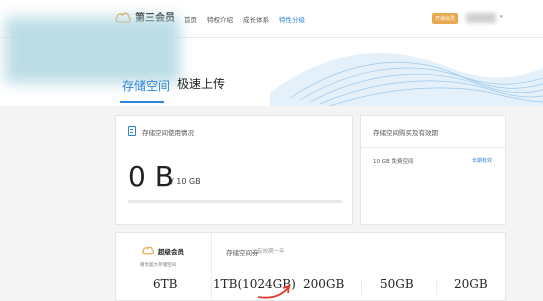 The height and width of the screenshot is (301, 543). What do you see at coordinates (235, 201) in the screenshot?
I see `usage-progress-bar` at bounding box center [235, 201].